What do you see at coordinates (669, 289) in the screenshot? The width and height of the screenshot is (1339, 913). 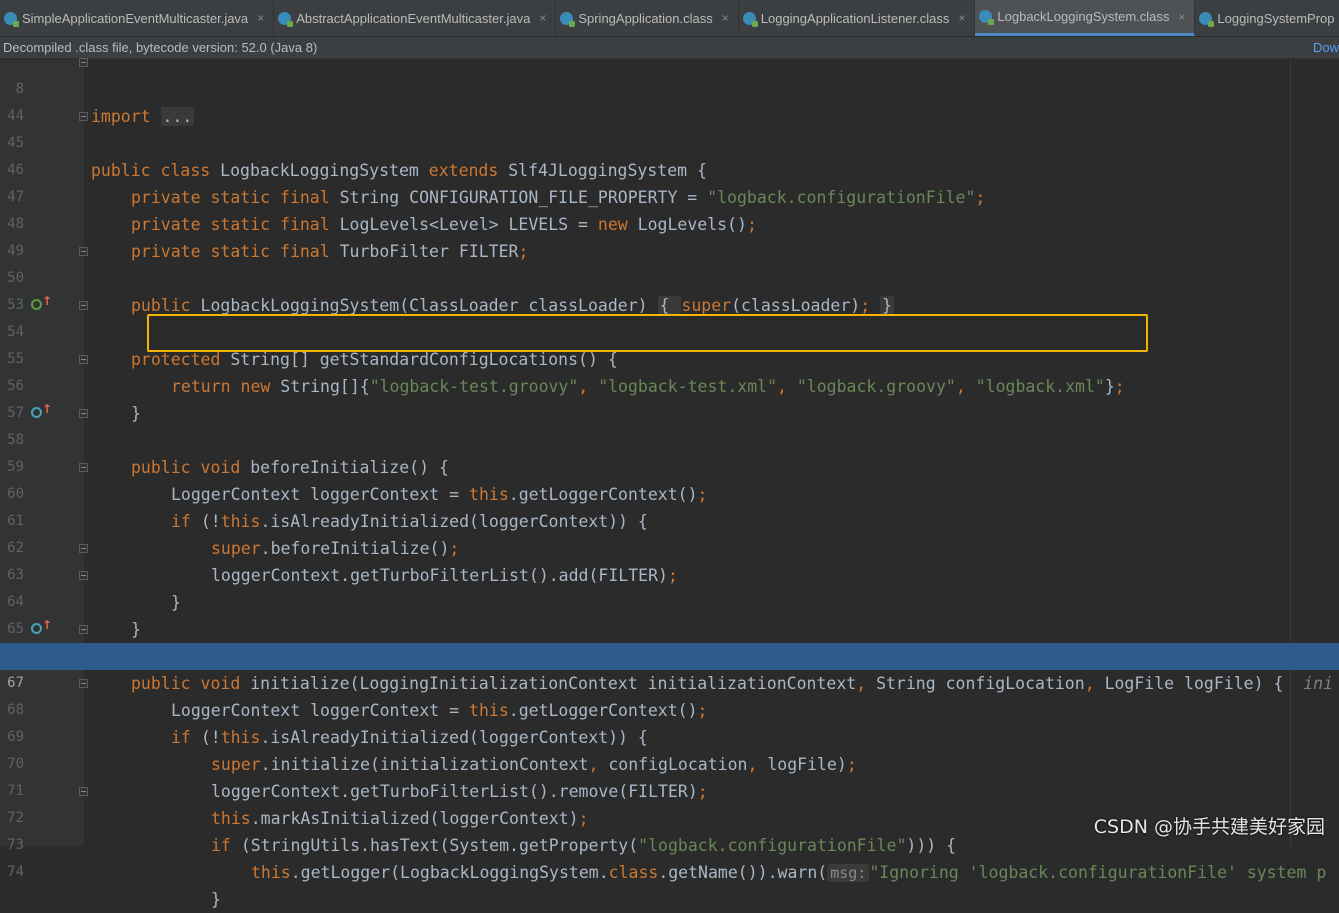 I see `code-line: 53` at bounding box center [669, 289].